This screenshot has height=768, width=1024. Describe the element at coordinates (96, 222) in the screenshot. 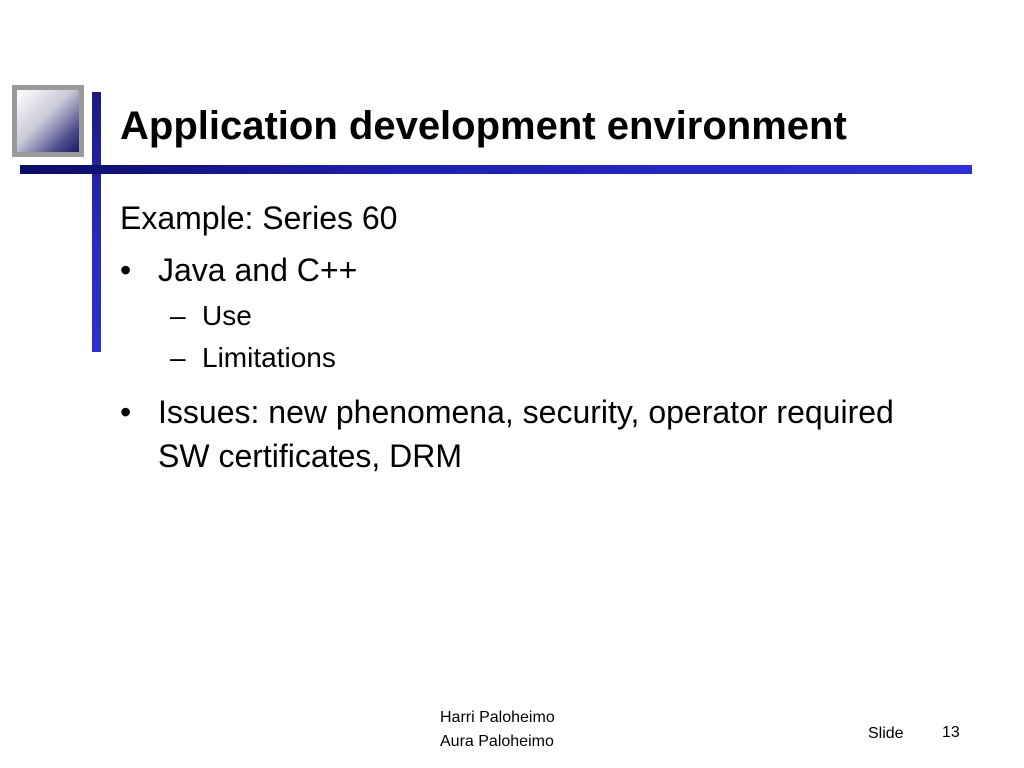

I see `decorative-vertical-bar` at that location.